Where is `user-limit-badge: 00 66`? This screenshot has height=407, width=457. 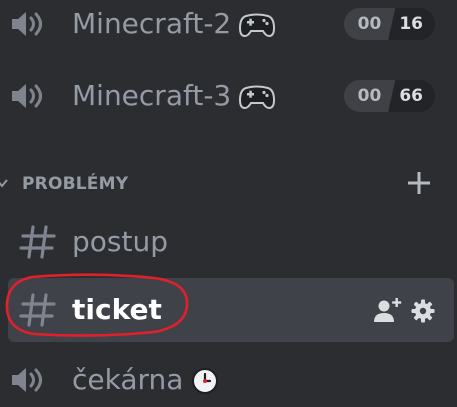 user-limit-badge: 00 66 is located at coordinates (389, 96).